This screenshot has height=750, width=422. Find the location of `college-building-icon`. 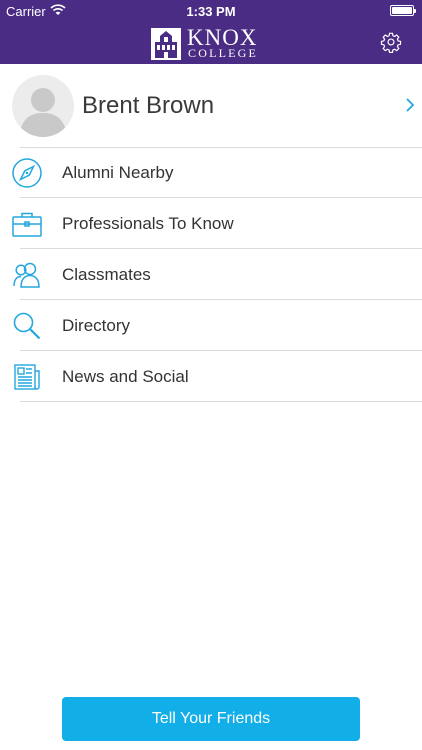

college-building-icon is located at coordinates (166, 44).